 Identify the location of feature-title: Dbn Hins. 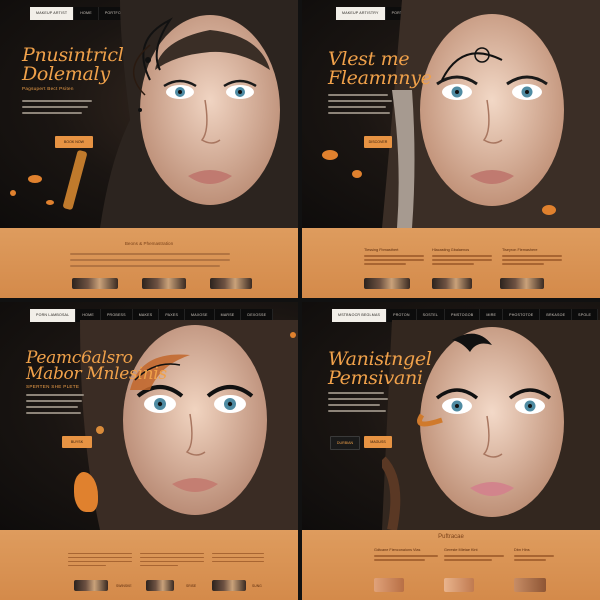
(522, 550).